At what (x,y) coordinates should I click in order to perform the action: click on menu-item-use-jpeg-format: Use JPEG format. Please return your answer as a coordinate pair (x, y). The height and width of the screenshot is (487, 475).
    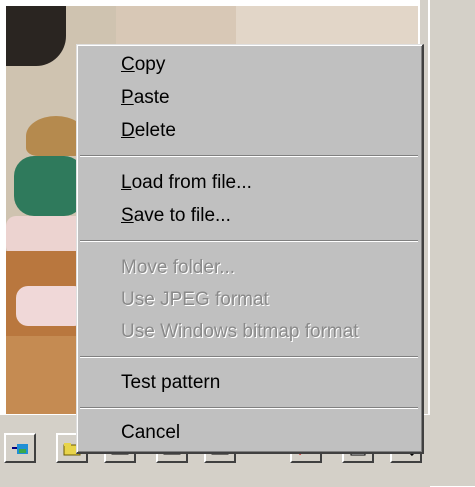
    Looking at the image, I should click on (195, 299).